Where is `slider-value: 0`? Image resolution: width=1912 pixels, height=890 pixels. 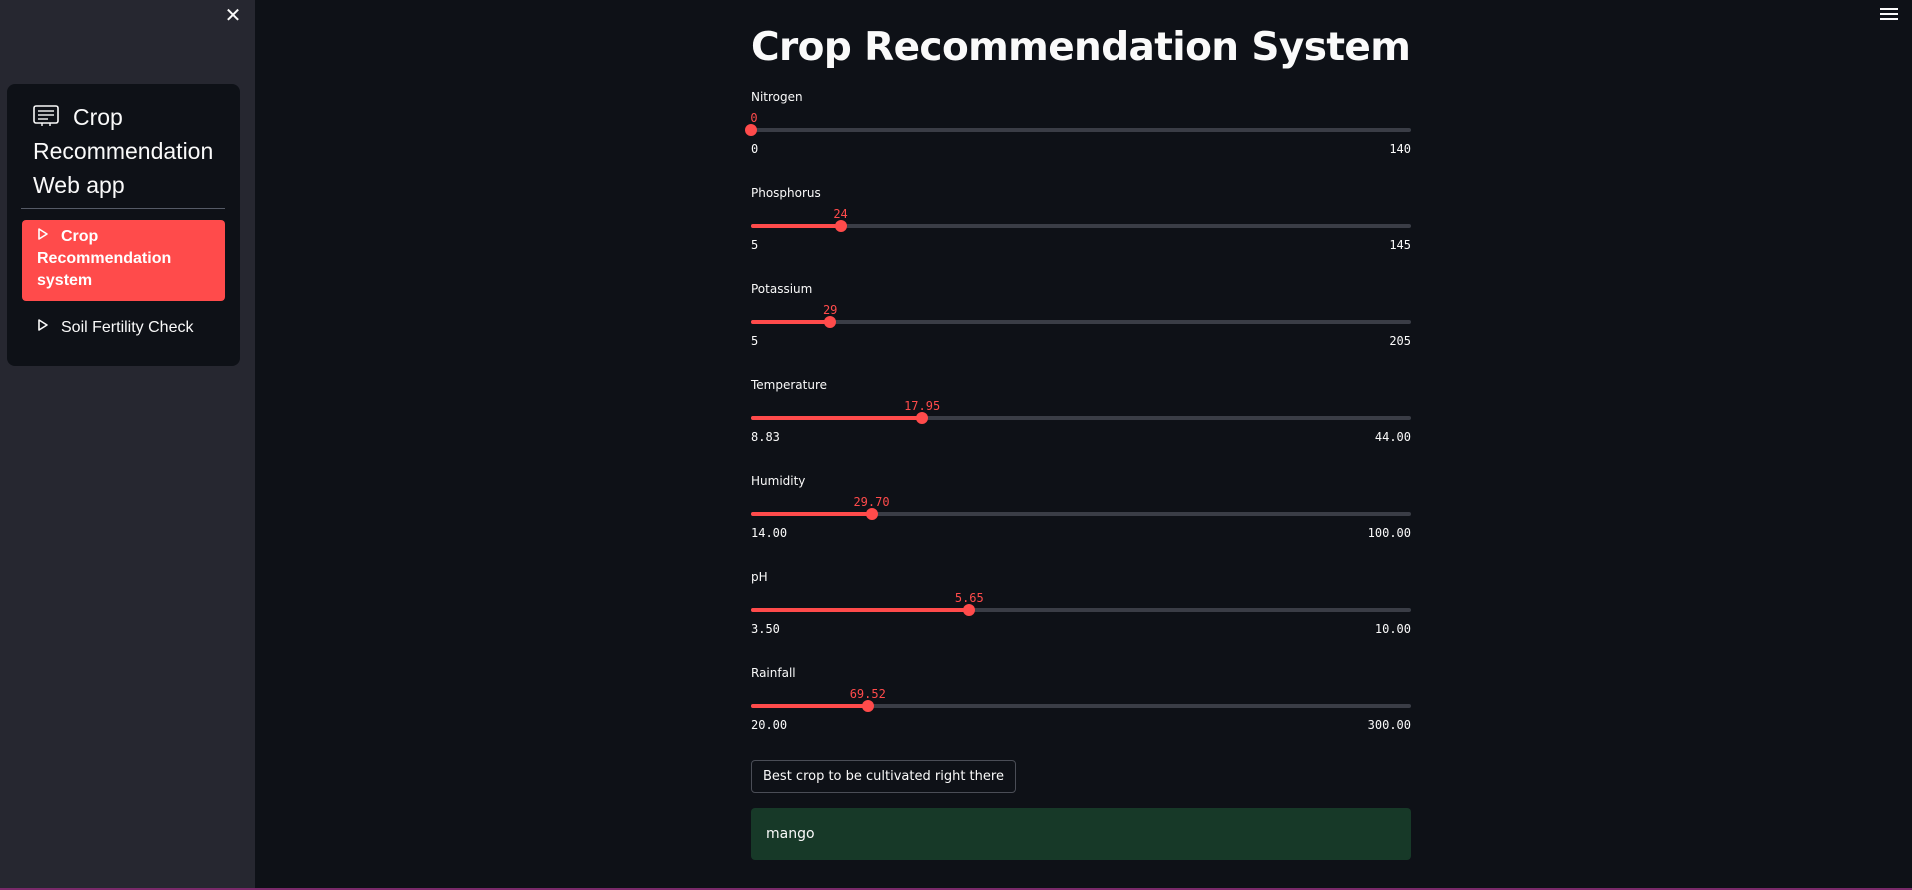 slider-value: 0 is located at coordinates (754, 118).